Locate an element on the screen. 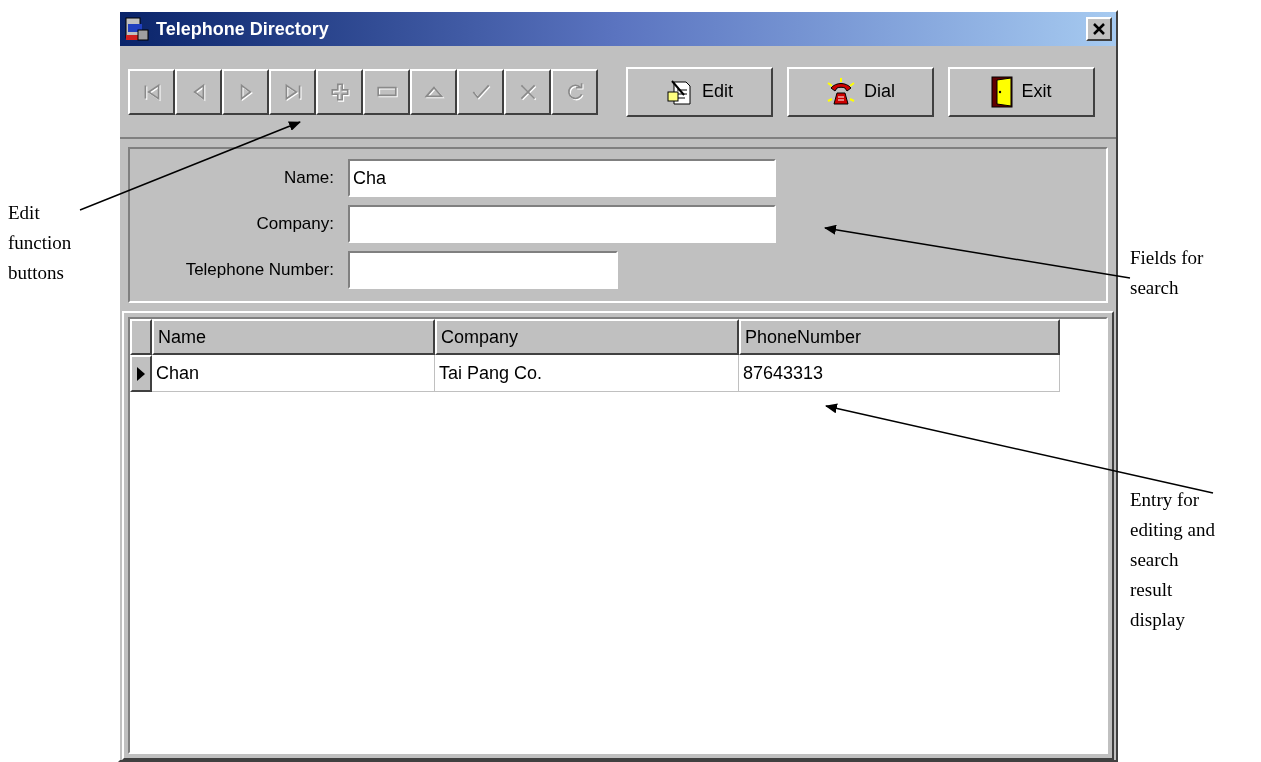  dial-button: Dial is located at coordinates (860, 91).